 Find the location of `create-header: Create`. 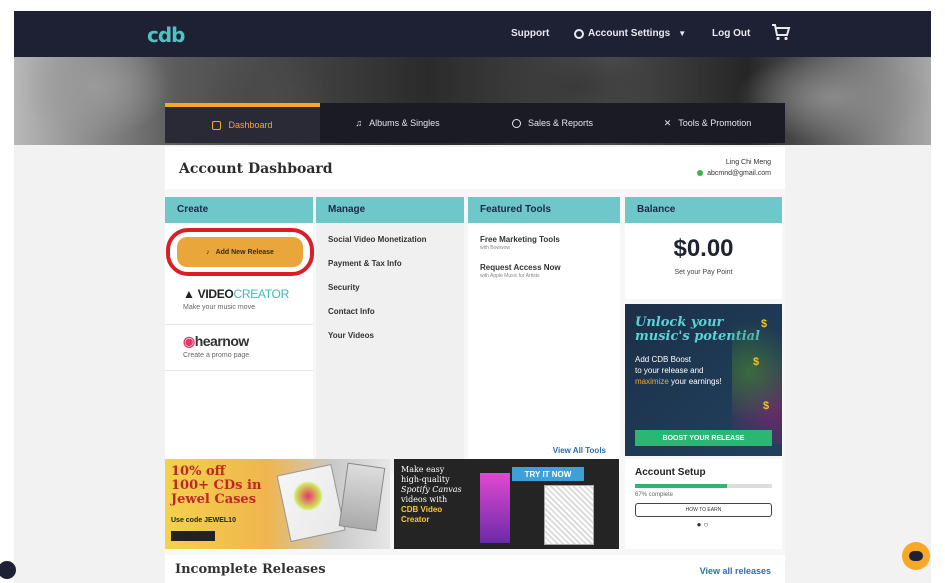

create-header: Create is located at coordinates (239, 210).